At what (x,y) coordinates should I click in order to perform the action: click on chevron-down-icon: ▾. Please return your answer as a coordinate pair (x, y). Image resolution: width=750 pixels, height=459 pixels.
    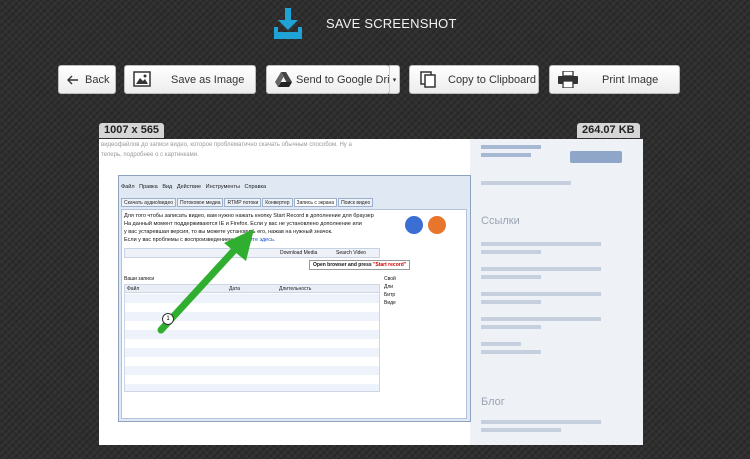
    Looking at the image, I should click on (394, 80).